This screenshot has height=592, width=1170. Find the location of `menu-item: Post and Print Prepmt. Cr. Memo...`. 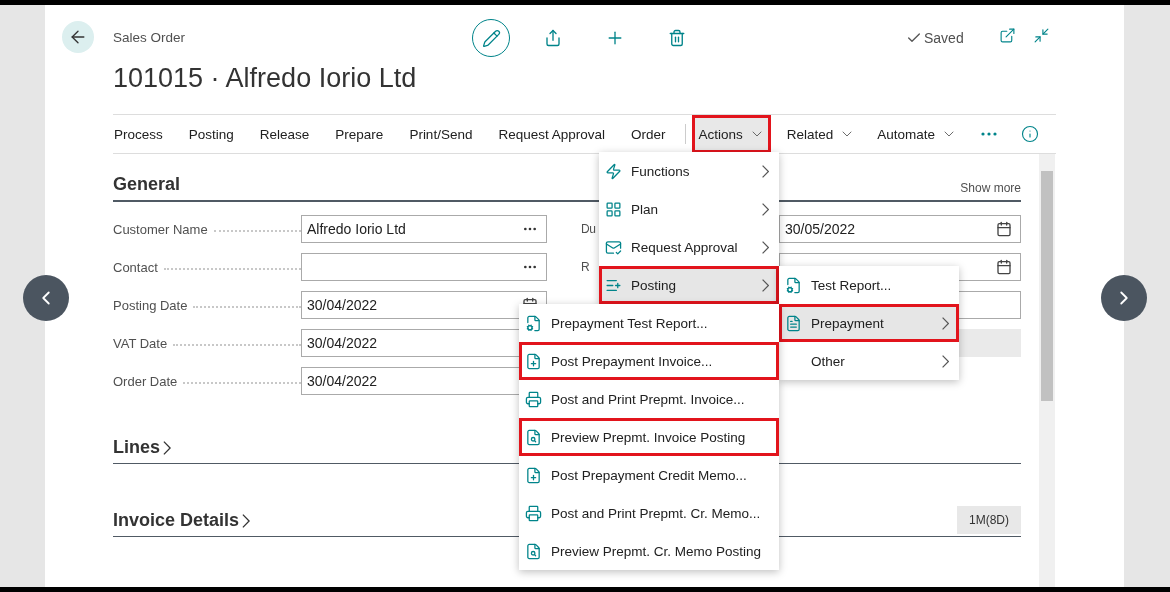

menu-item: Post and Print Prepmt. Cr. Memo... is located at coordinates (649, 513).